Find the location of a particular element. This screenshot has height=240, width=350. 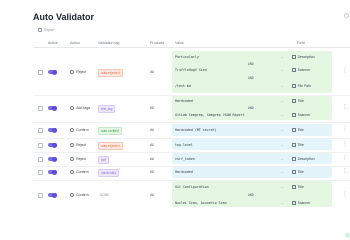

export-button: Export is located at coordinates (46, 30).